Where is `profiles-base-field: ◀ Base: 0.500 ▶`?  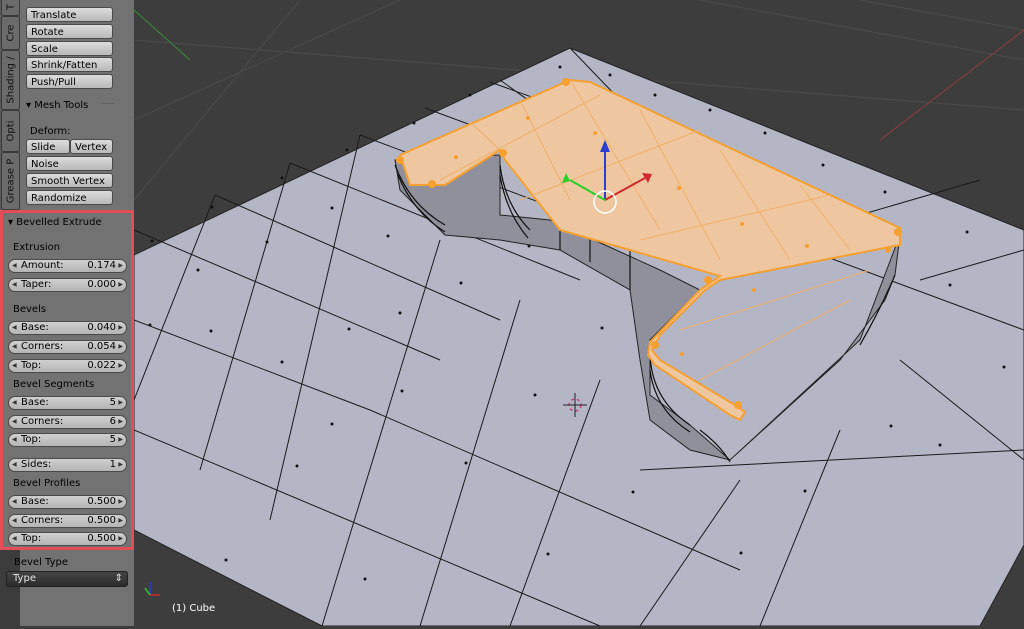
profiles-base-field: ◀ Base: 0.500 ▶ is located at coordinates (67, 502).